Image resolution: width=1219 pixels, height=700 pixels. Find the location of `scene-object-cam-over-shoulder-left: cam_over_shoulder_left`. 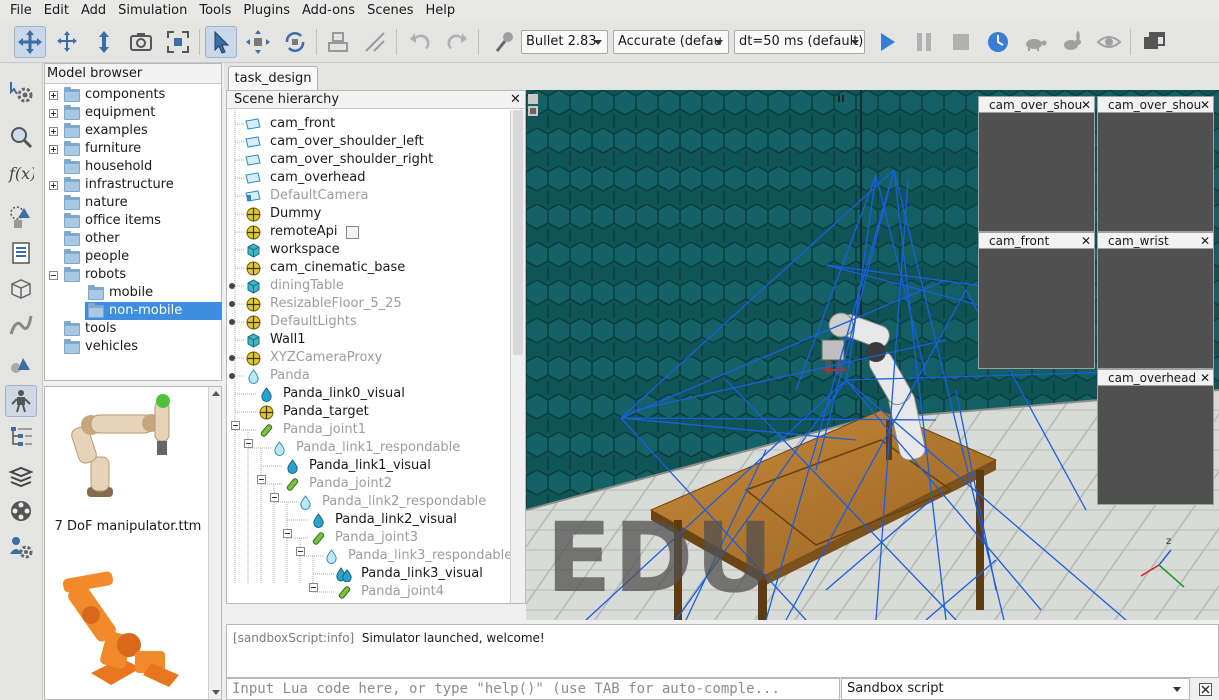

scene-object-cam-over-shoulder-left: cam_over_shoulder_left is located at coordinates (334, 142).